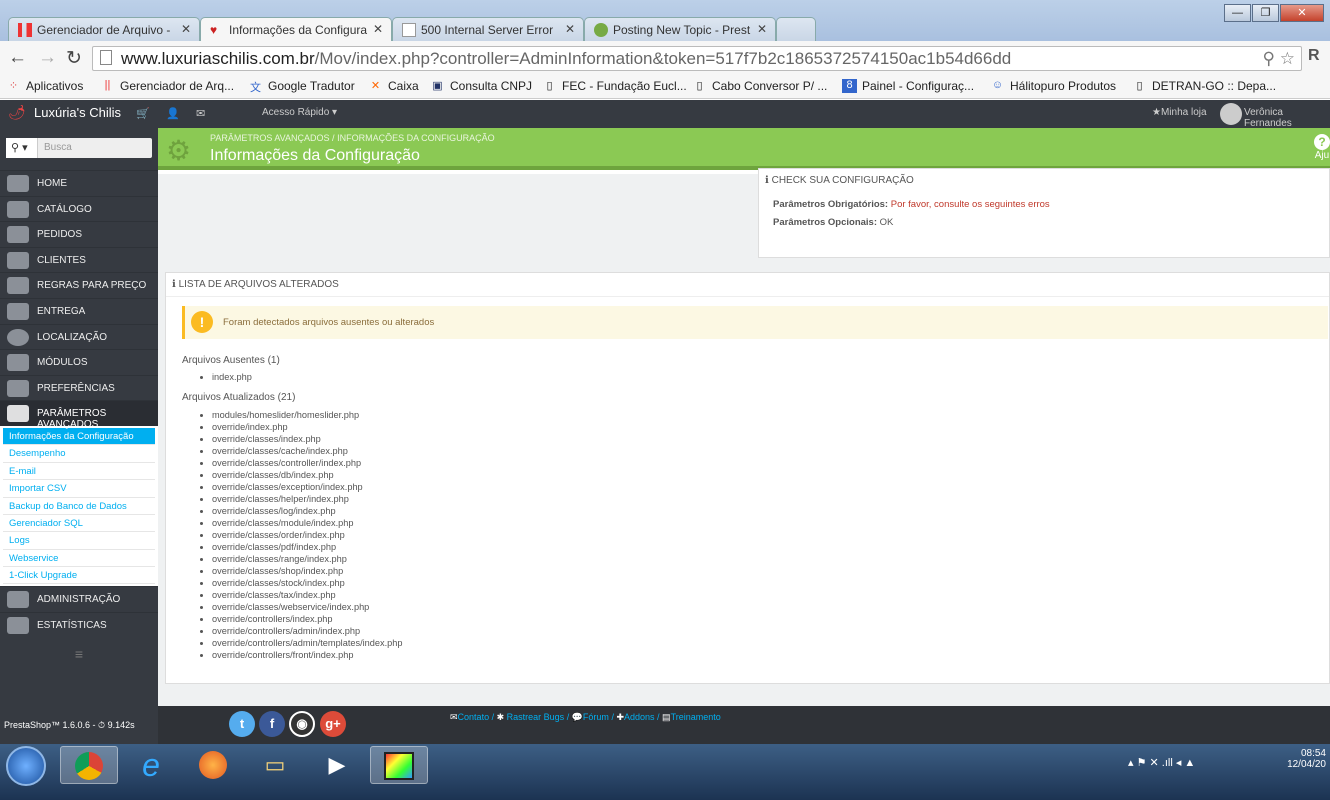 The height and width of the screenshot is (800, 1330). I want to click on book-icon, so click(18, 209).